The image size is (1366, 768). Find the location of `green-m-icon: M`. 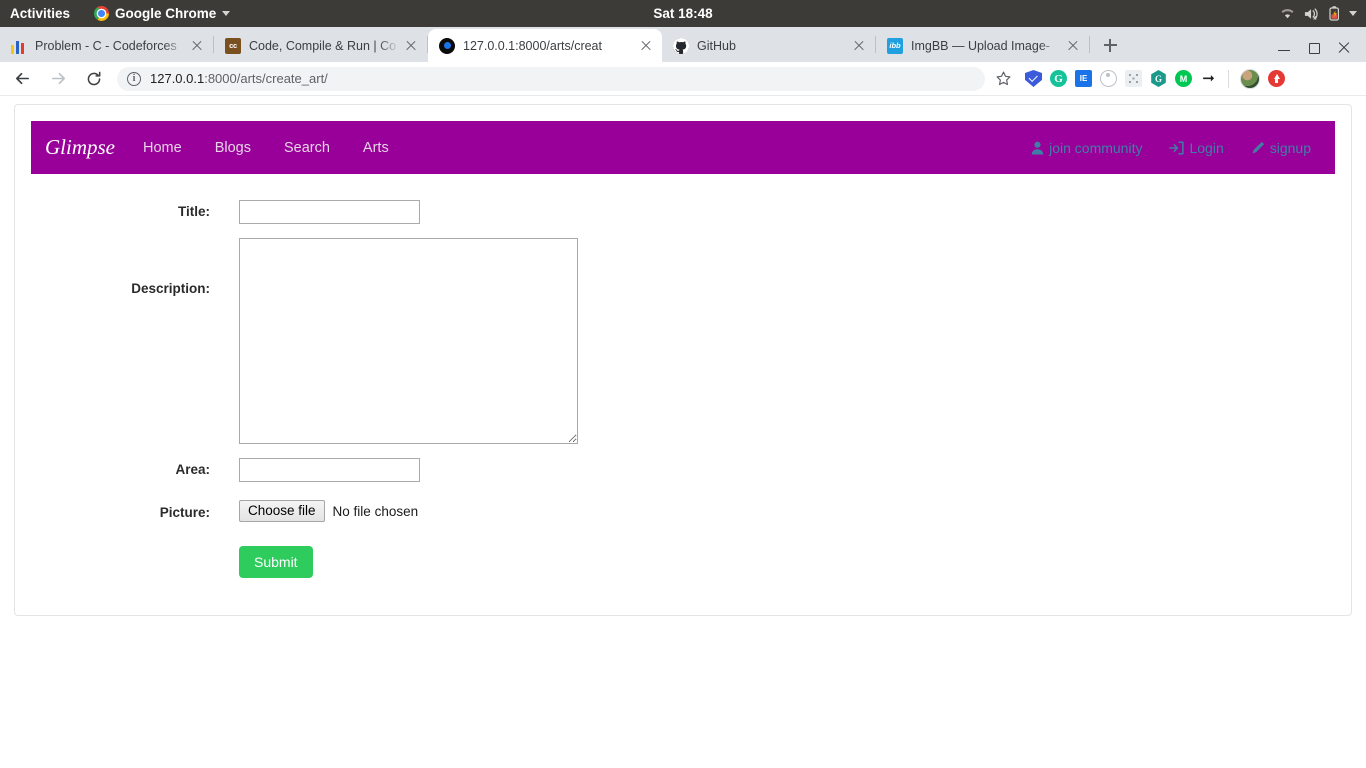

green-m-icon: M is located at coordinates (1183, 78).